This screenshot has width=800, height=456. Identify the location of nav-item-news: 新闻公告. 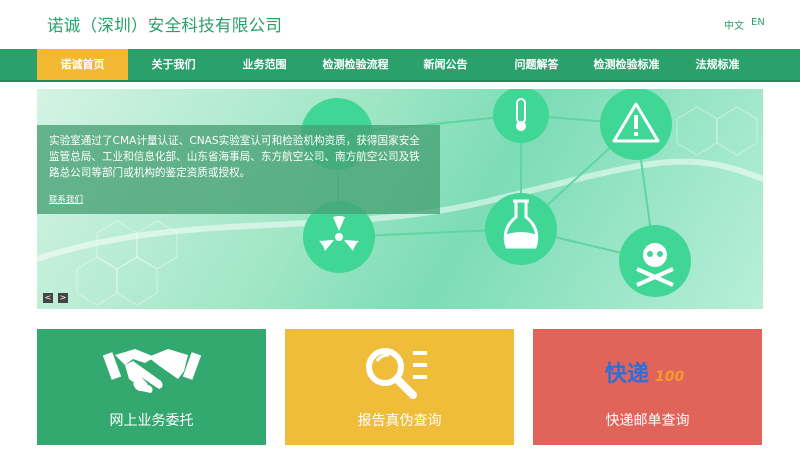
(445, 64).